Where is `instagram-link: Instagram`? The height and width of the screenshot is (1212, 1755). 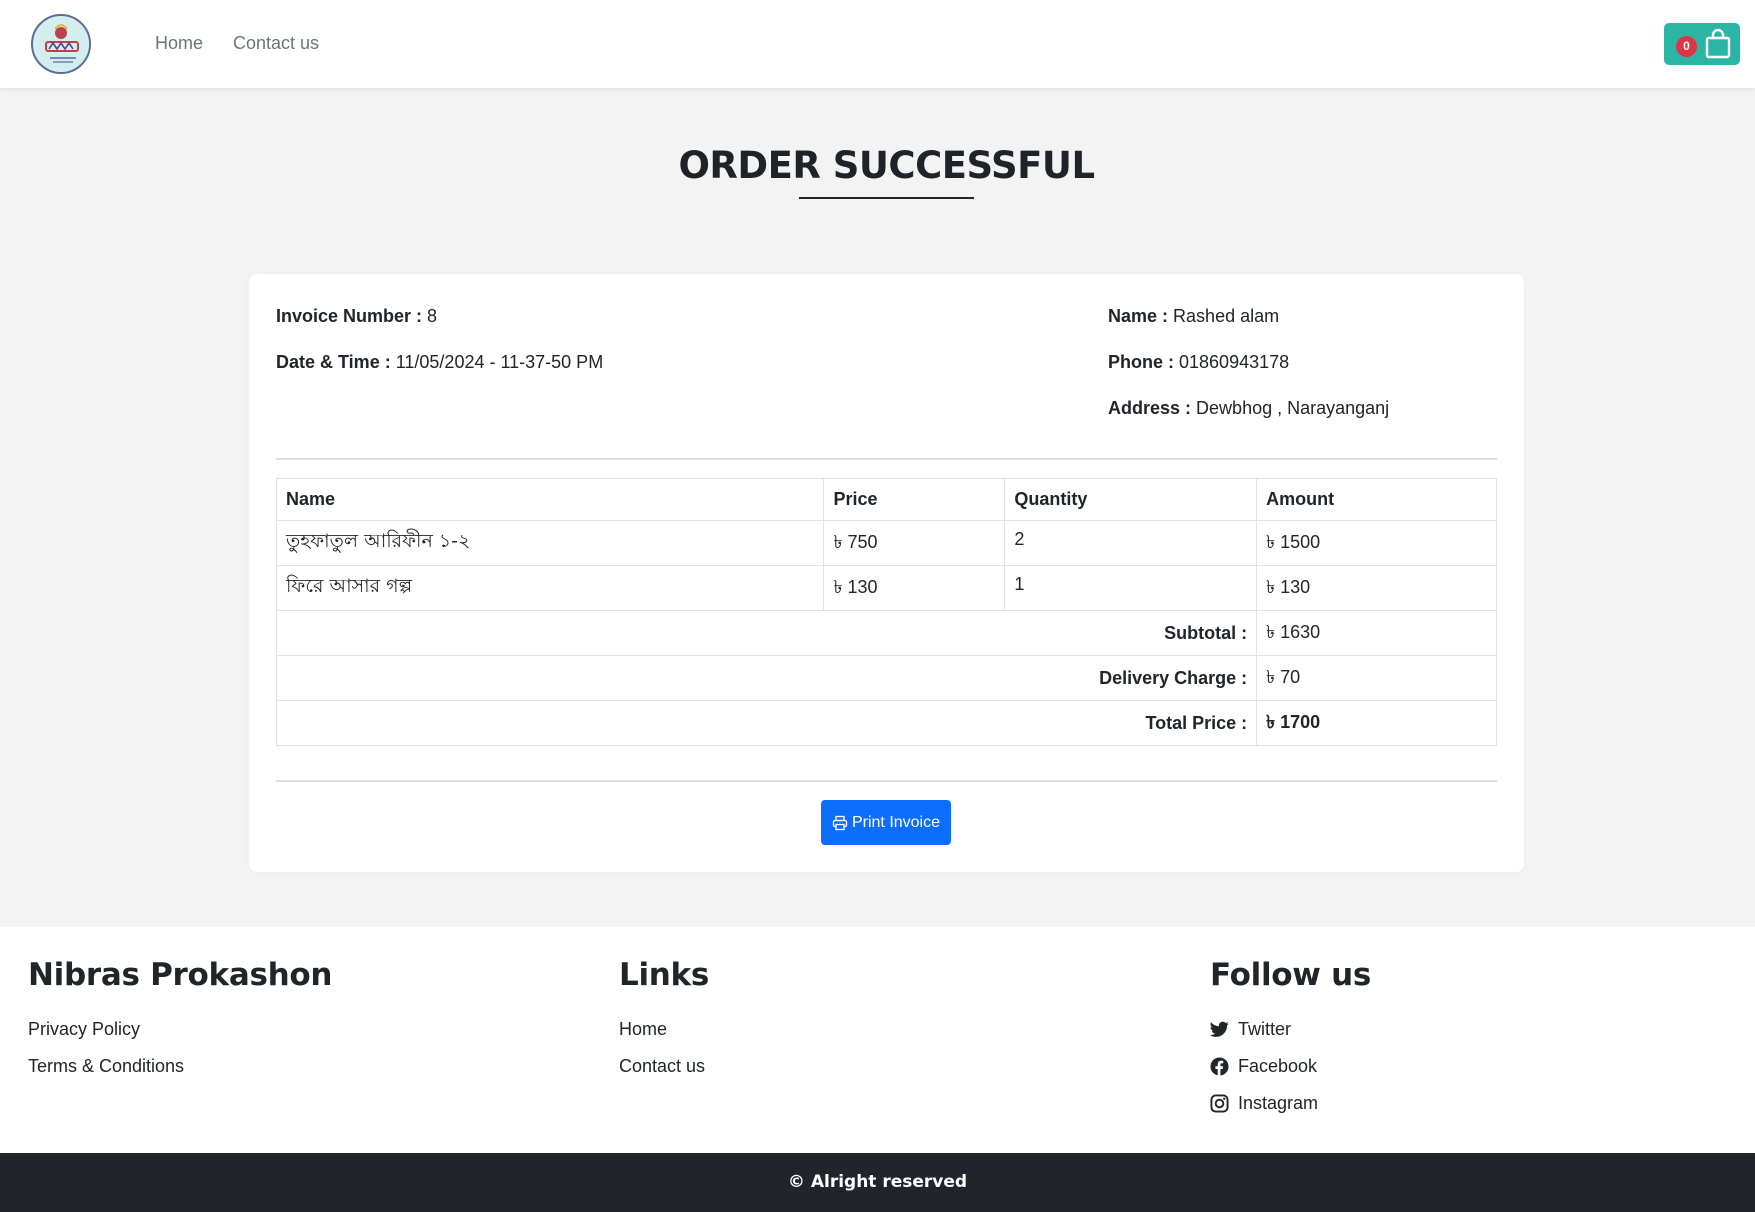 instagram-link: Instagram is located at coordinates (1290, 1103).